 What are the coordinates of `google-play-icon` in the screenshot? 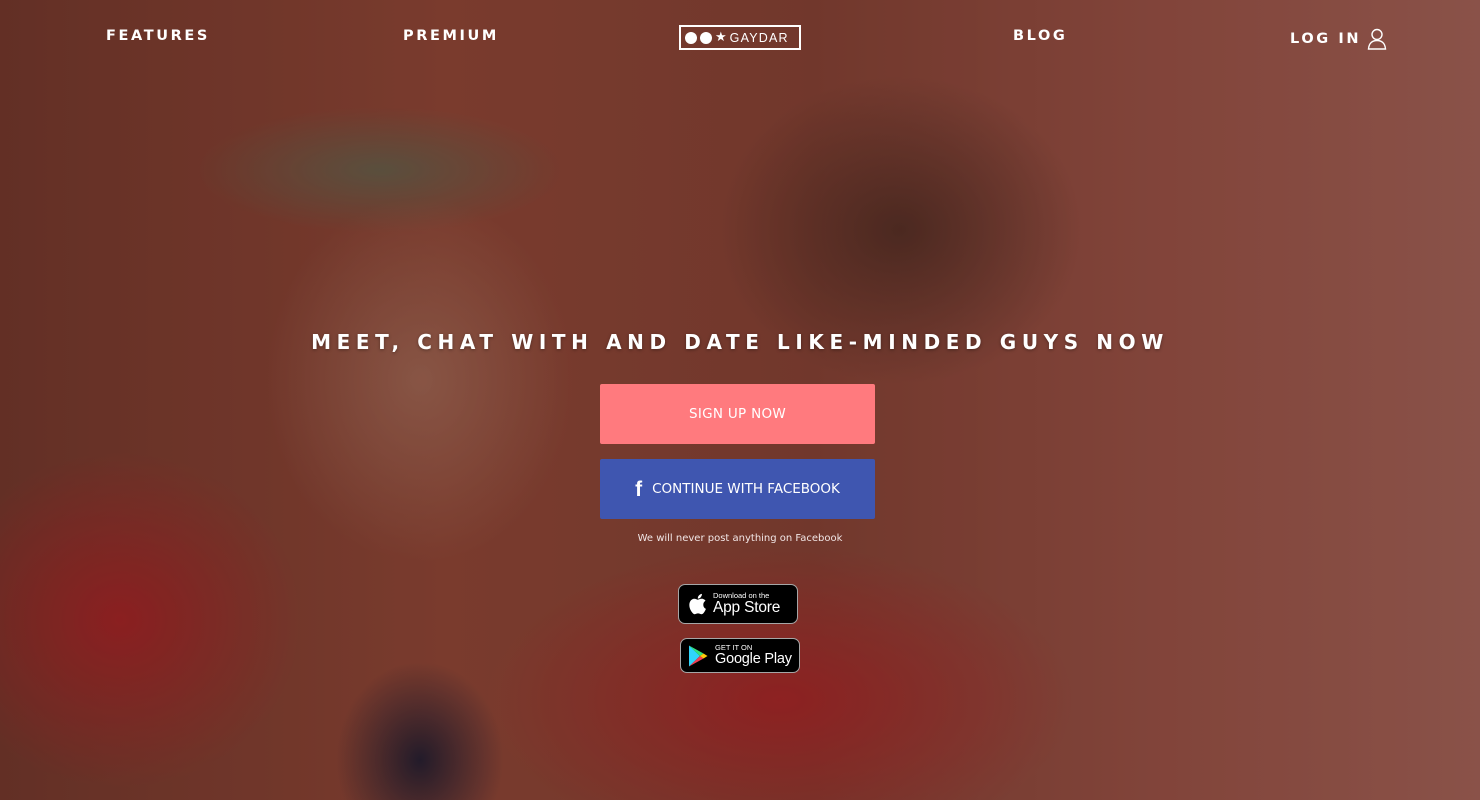 It's located at (698, 655).